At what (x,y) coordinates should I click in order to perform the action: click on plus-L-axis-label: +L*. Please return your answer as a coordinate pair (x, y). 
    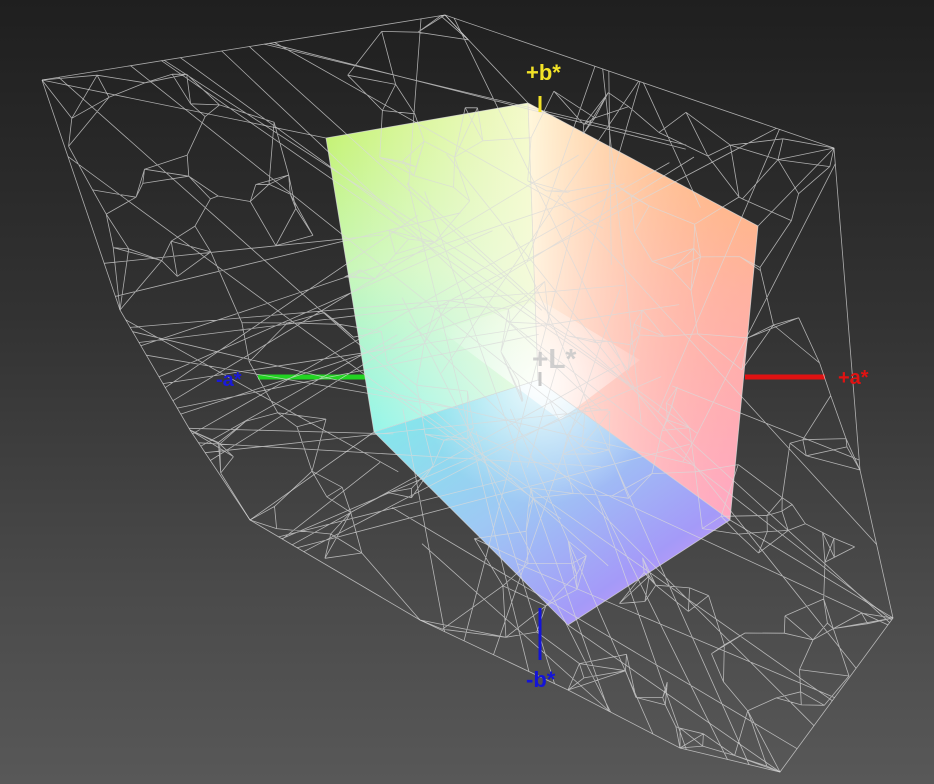
    Looking at the image, I should click on (554, 358).